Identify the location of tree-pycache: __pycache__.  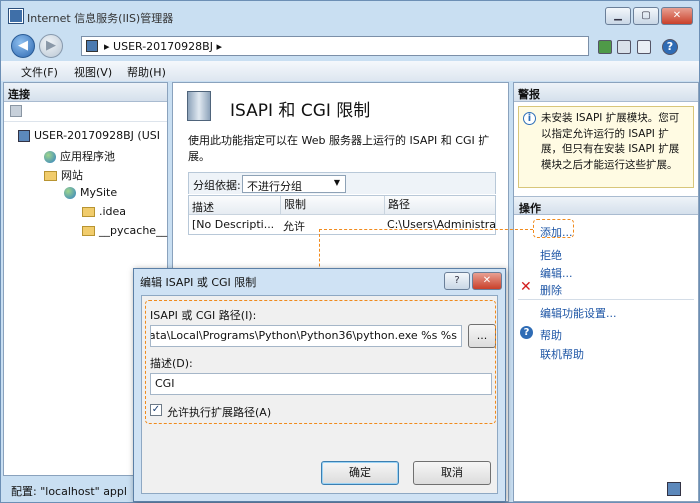
(124, 230).